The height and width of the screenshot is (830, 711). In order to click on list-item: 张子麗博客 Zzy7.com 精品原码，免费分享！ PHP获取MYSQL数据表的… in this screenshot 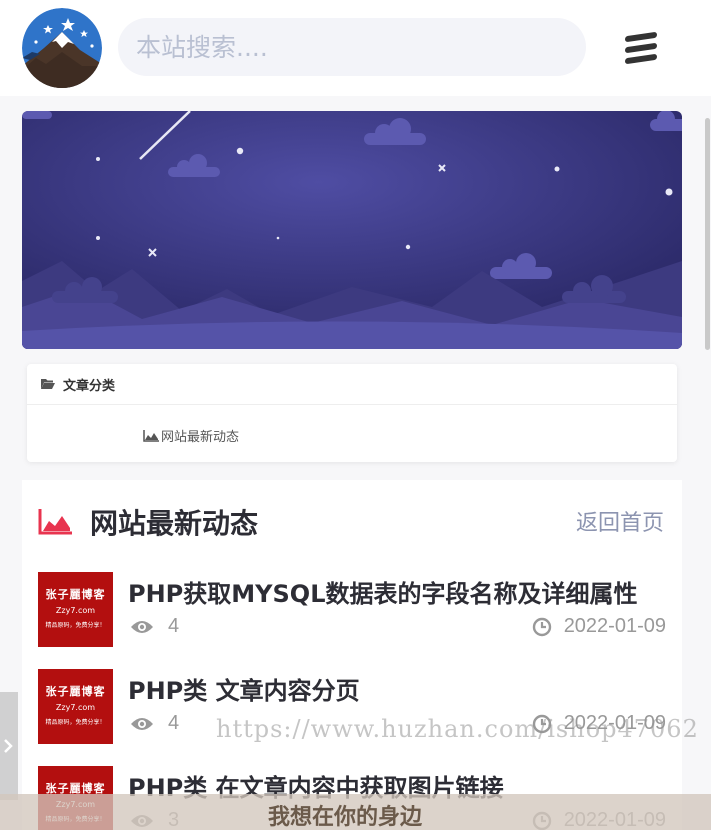, I will do `click(352, 612)`.